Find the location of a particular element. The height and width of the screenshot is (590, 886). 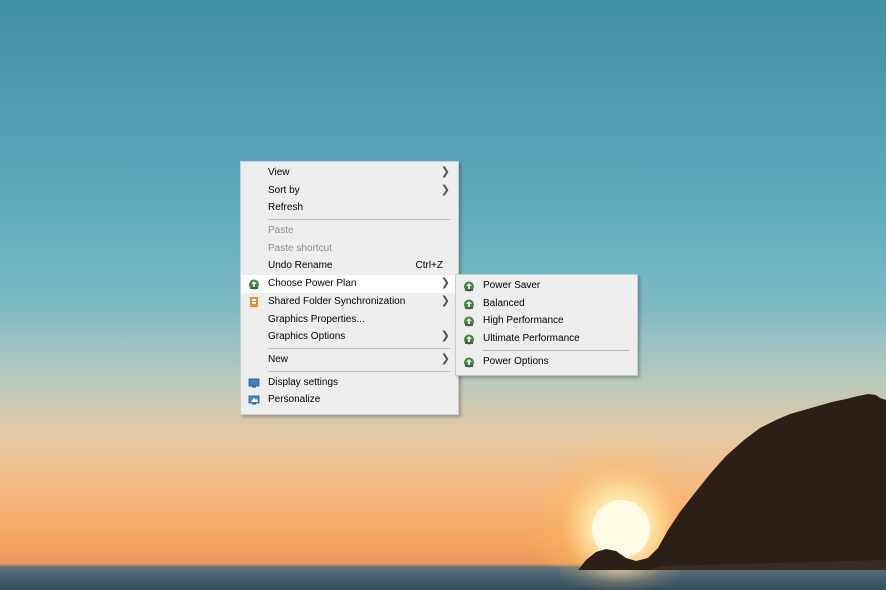

submenu-item-label: Power Options is located at coordinates (516, 361).